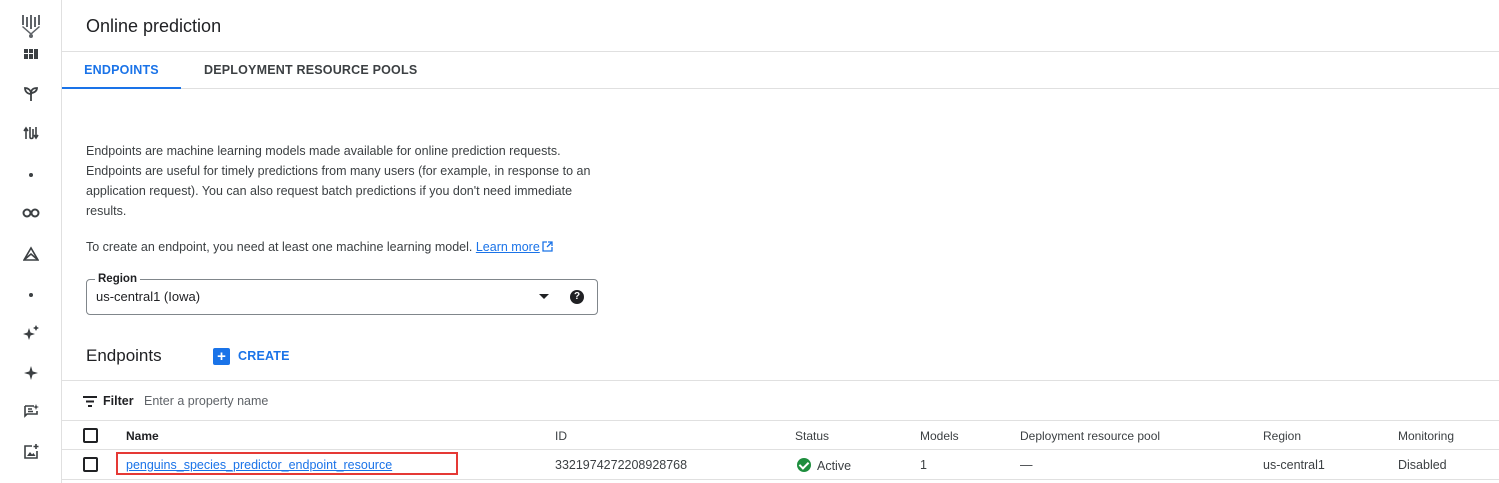 The width and height of the screenshot is (1499, 483). What do you see at coordinates (30, 26) in the screenshot?
I see `vertex-ai-logo-icon` at bounding box center [30, 26].